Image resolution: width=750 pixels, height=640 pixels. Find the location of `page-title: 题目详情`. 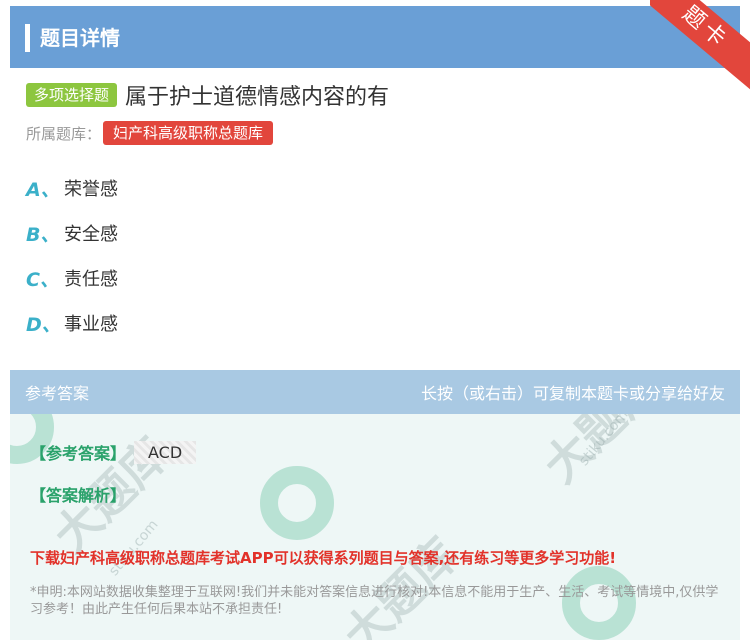

page-title: 题目详情 is located at coordinates (80, 38).